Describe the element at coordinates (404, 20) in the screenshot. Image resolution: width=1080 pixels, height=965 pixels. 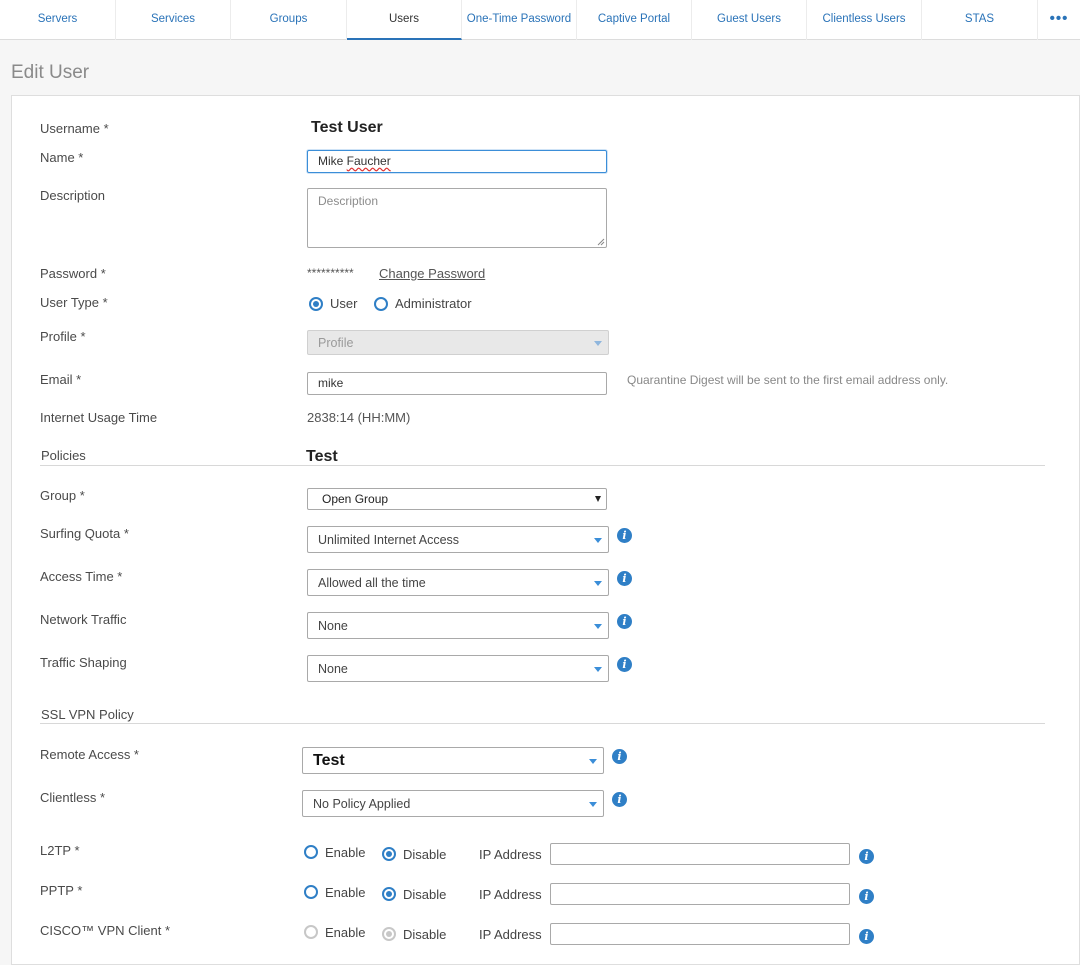
I see `tab-users: Users` at that location.